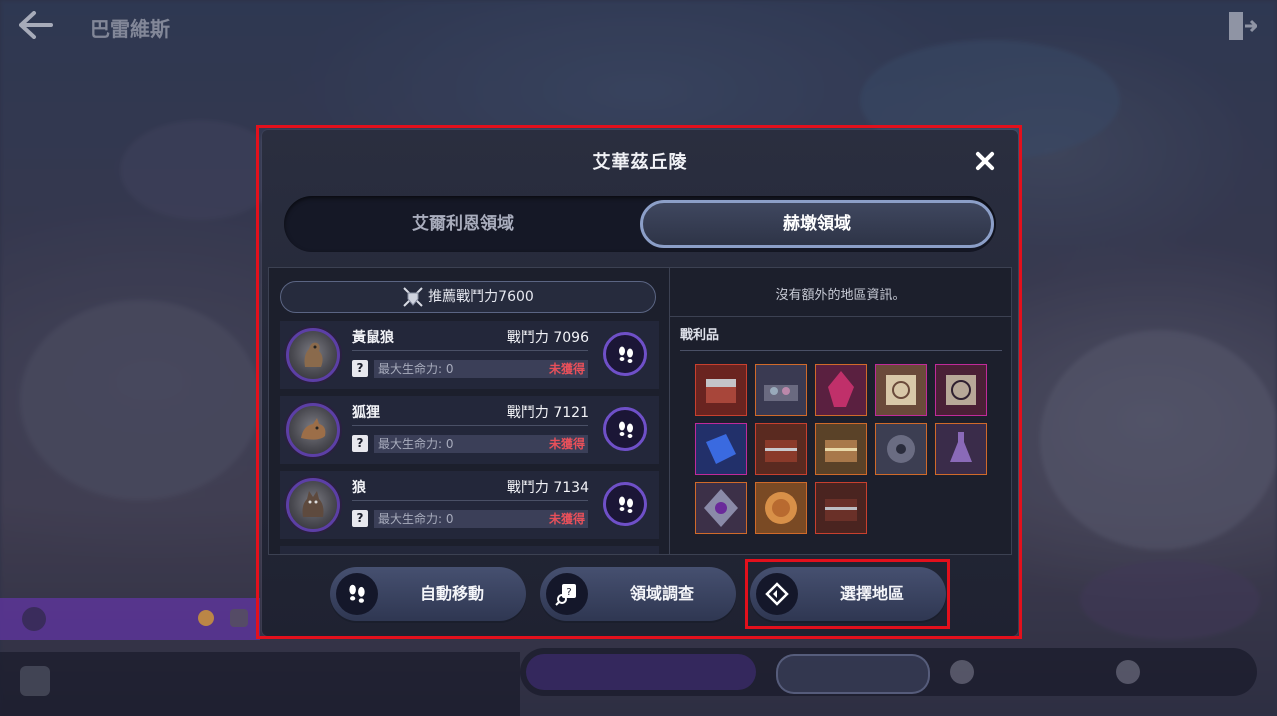 The width and height of the screenshot is (1277, 716). Describe the element at coordinates (781, 449) in the screenshot. I see `chest-icon` at that location.